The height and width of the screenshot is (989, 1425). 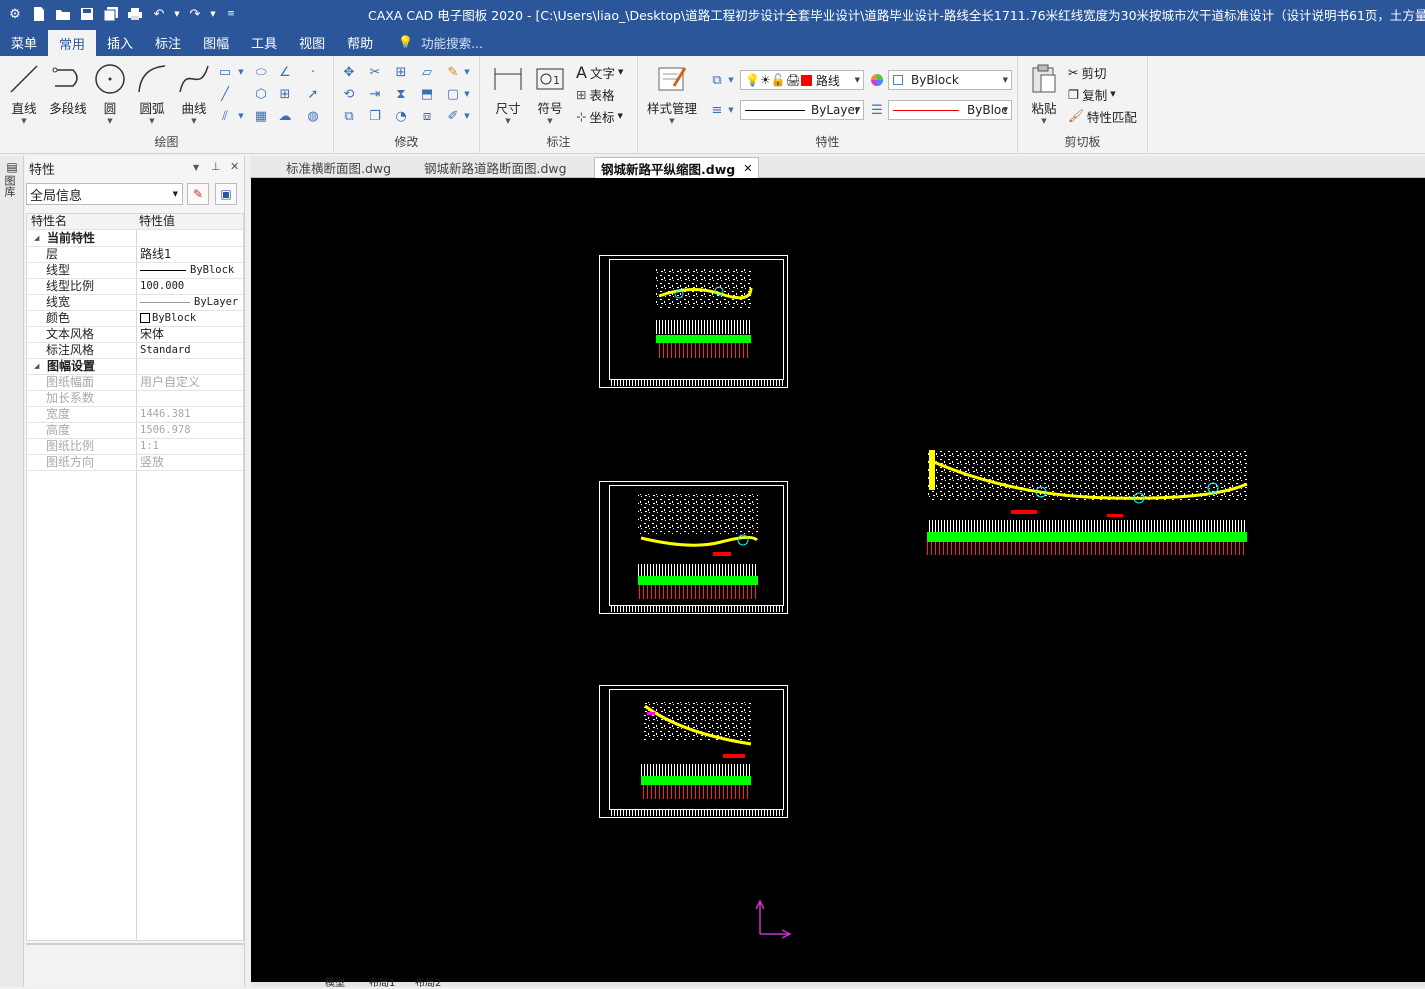 I want to click on polygon-icon: ⬡, so click(x=261, y=94).